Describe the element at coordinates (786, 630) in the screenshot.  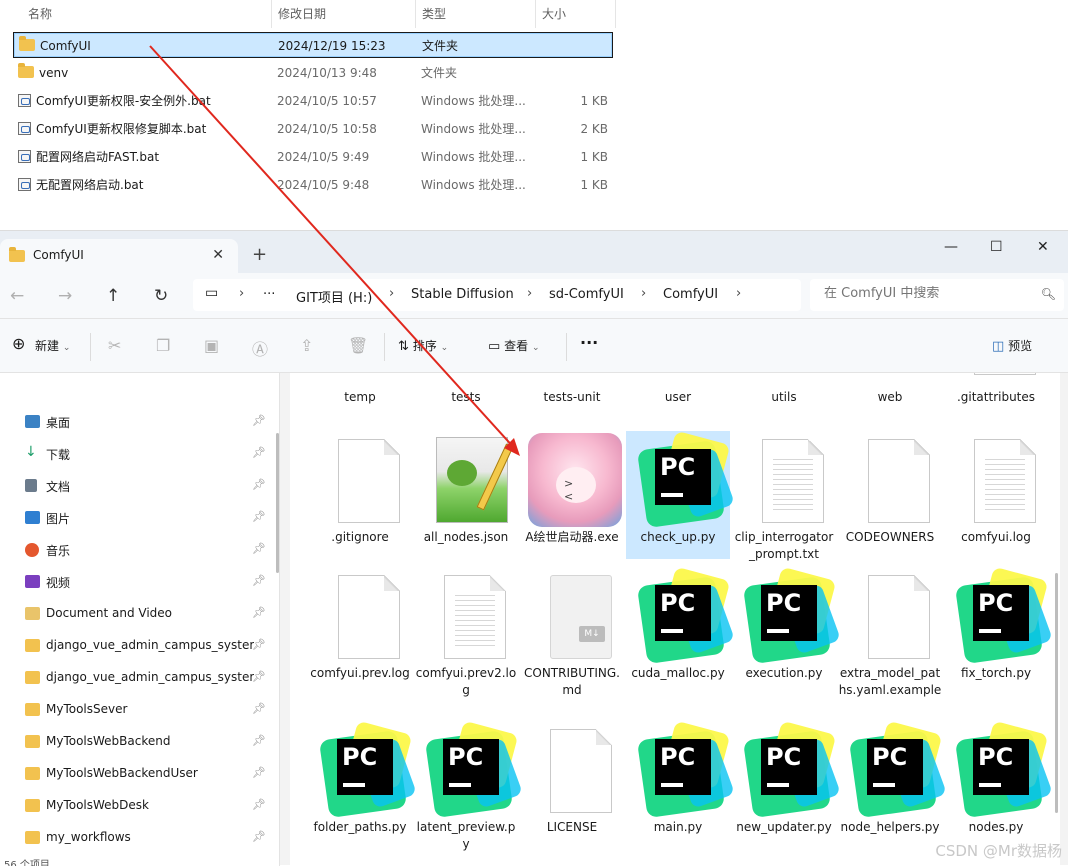
I see `file-tile: PC execution.py` at that location.